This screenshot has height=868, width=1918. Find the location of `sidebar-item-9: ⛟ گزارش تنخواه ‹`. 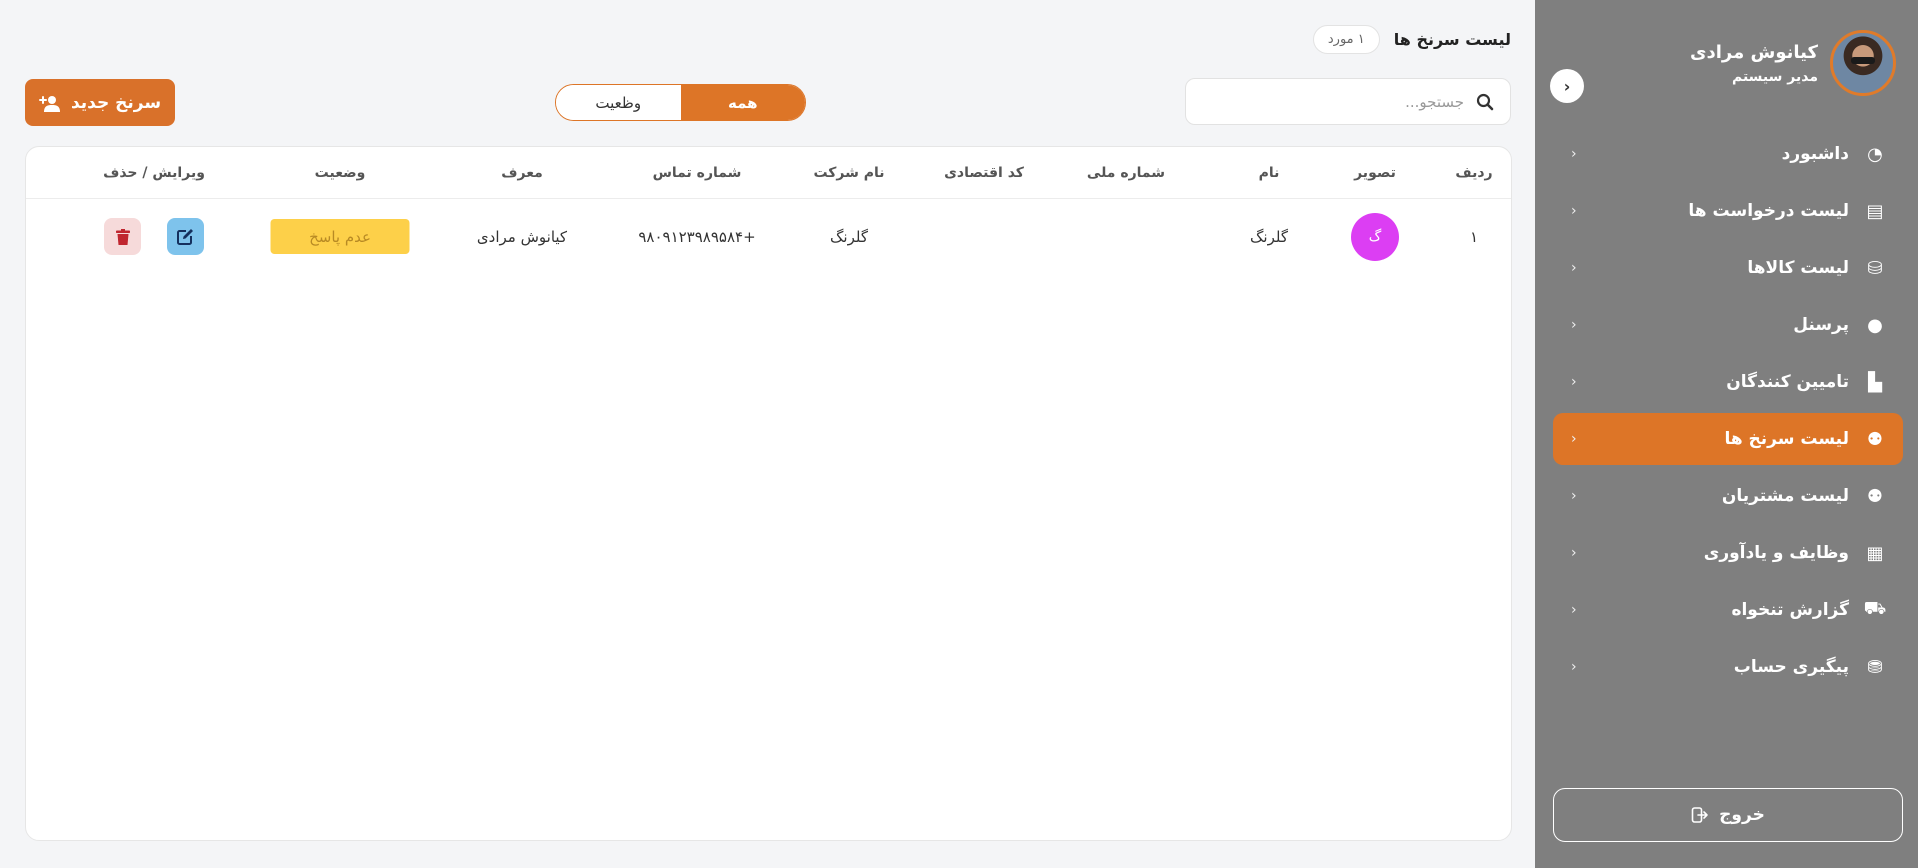

sidebar-item-9: ⛟ گزارش تنخواه ‹ is located at coordinates (1728, 610).